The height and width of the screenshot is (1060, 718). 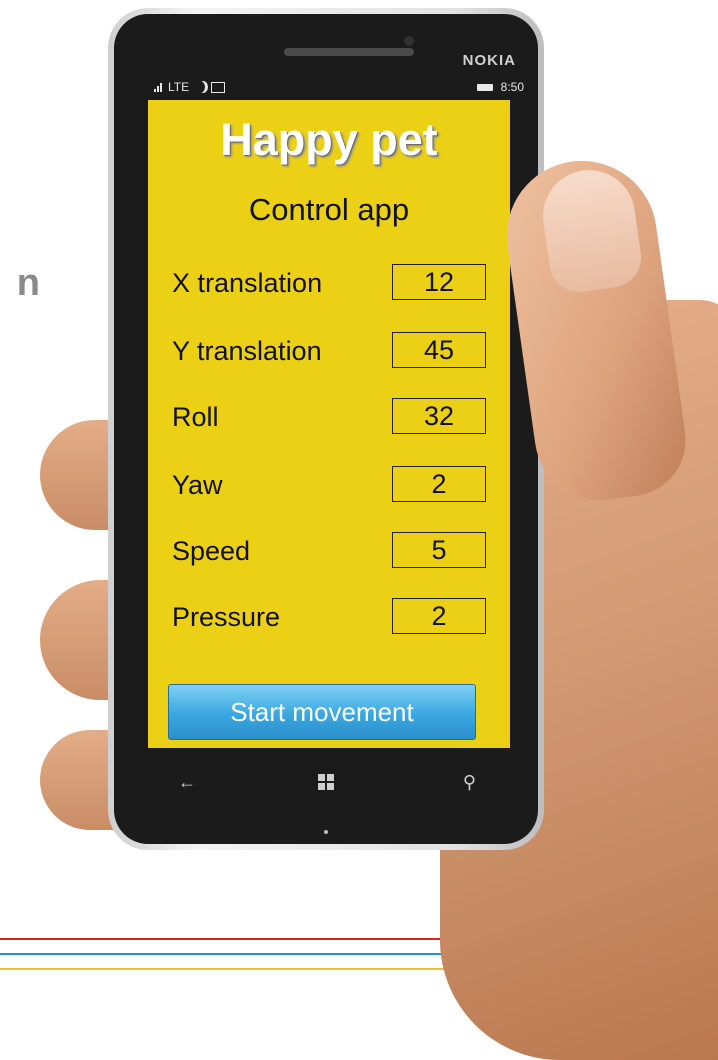 What do you see at coordinates (28, 283) in the screenshot?
I see `slide-text-fragment: n` at bounding box center [28, 283].